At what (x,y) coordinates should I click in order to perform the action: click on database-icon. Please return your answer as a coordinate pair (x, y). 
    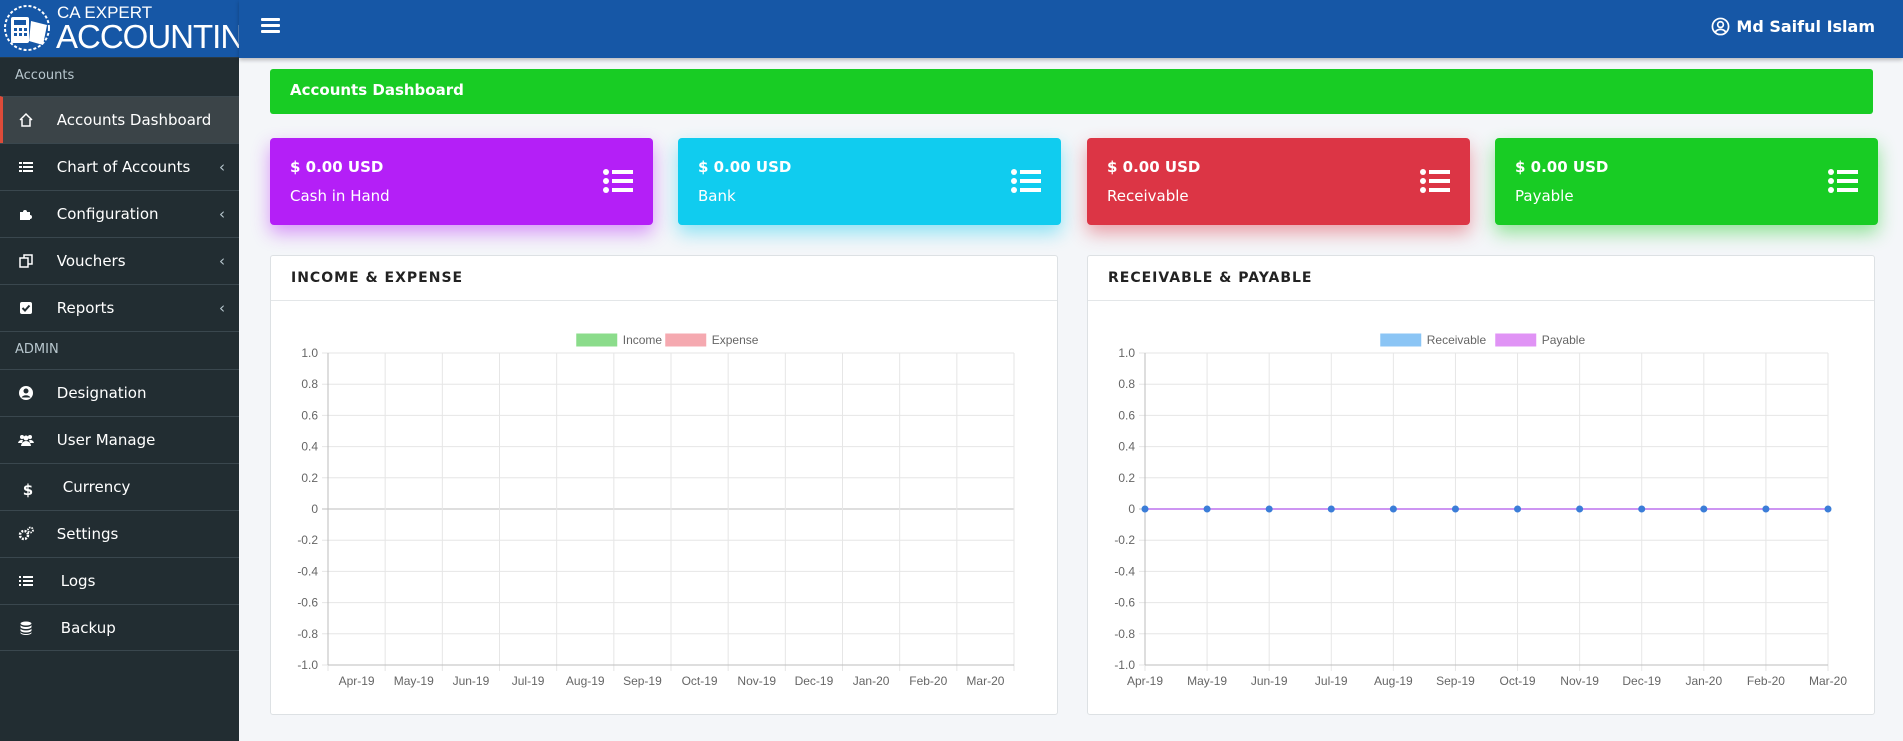
    Looking at the image, I should click on (26, 628).